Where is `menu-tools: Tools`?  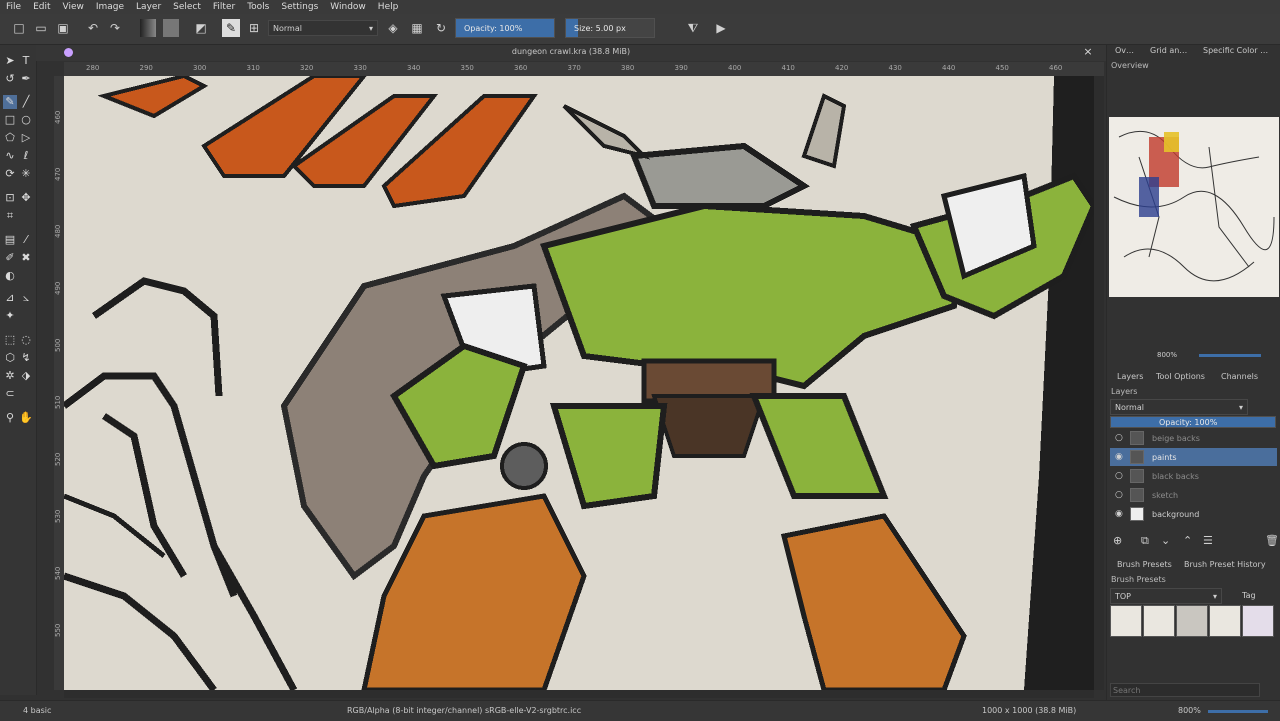 menu-tools: Tools is located at coordinates (258, 7).